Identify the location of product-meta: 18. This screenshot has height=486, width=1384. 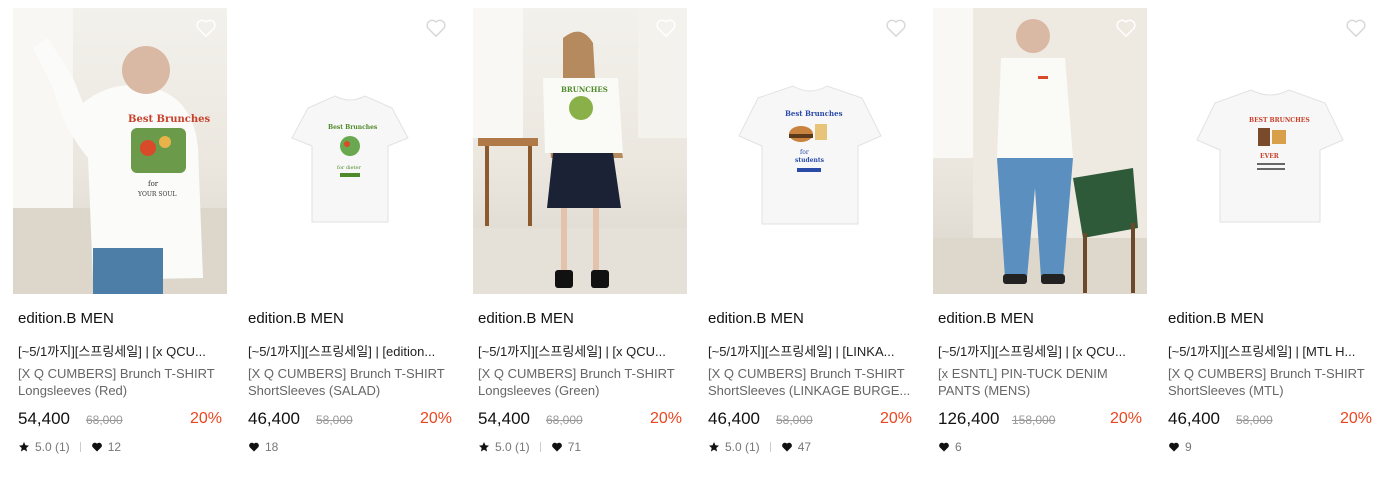
(263, 447).